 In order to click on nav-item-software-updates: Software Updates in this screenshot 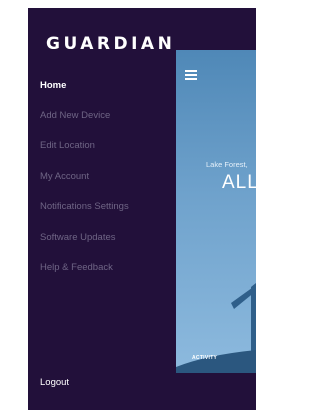, I will do `click(78, 237)`.